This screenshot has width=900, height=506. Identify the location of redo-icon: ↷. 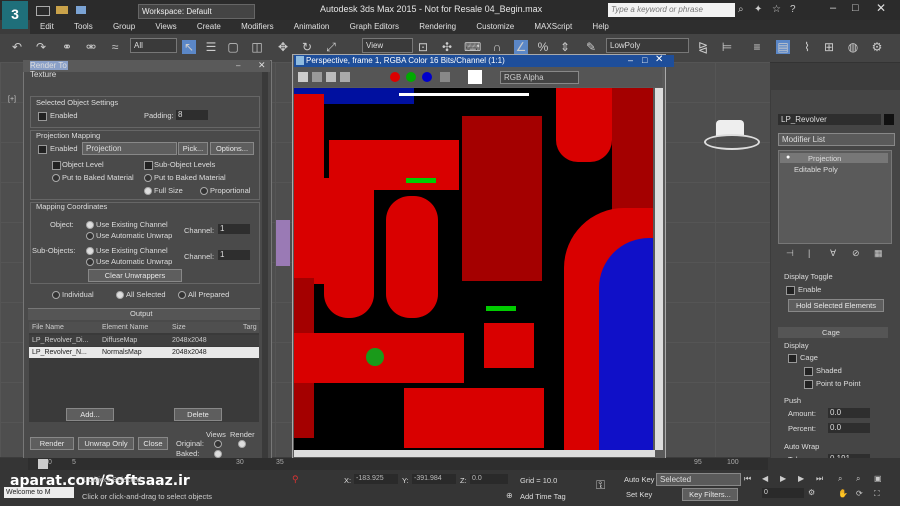
(41, 47).